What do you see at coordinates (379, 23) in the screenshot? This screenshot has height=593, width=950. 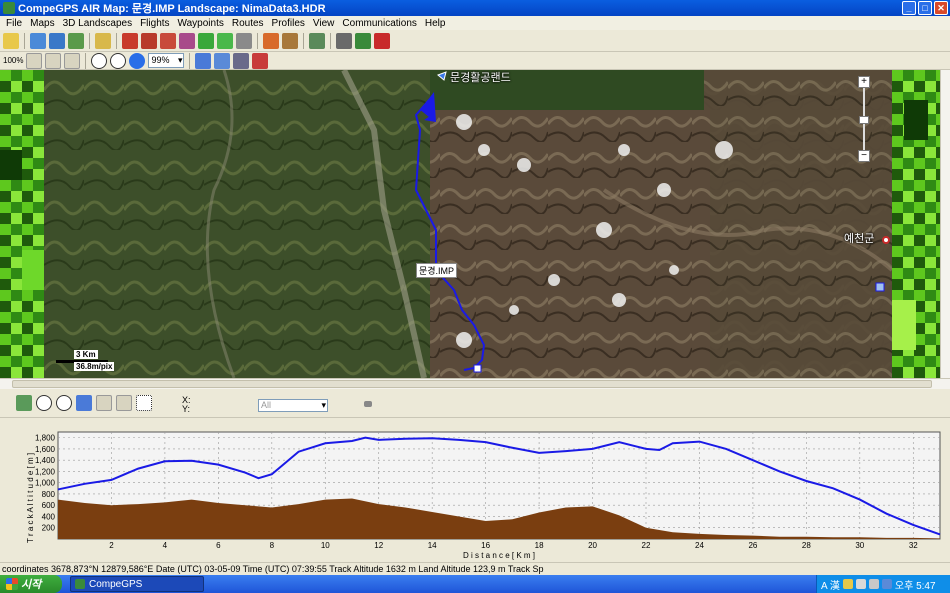 I see `menu-communications: Communications` at bounding box center [379, 23].